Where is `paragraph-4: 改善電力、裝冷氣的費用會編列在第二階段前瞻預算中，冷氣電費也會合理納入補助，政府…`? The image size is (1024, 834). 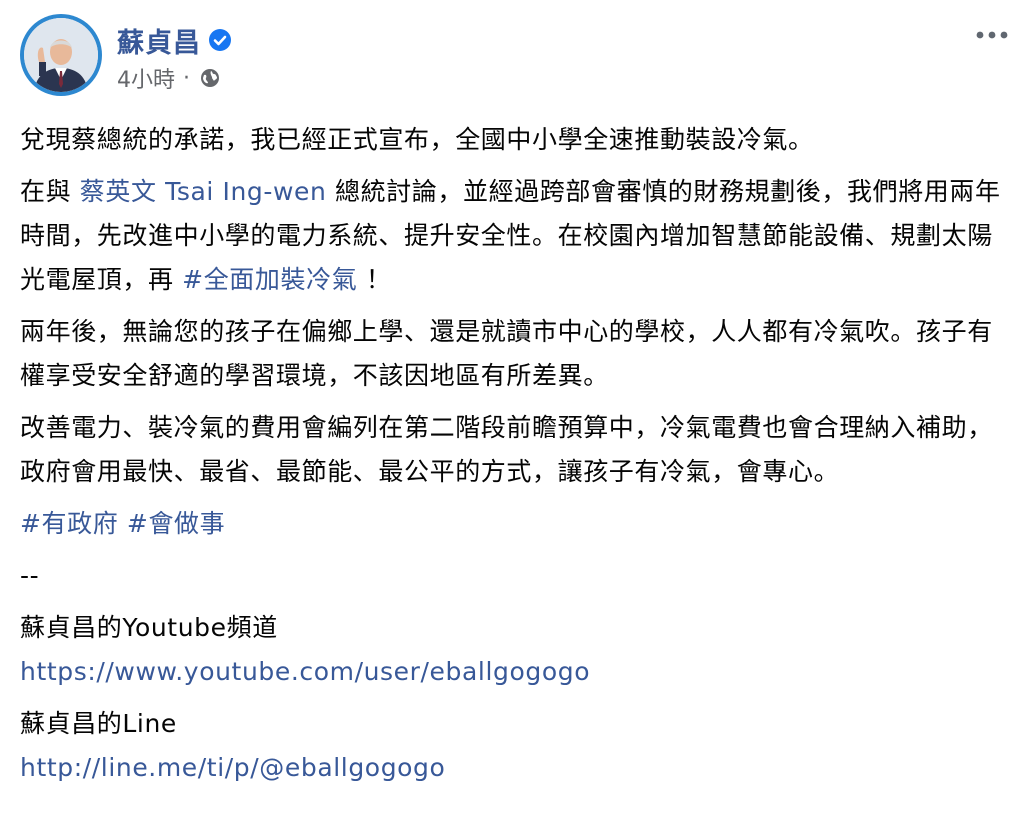
paragraph-4: 改善電力、裝冷氣的費用會編列在第二階段前瞻預算中，冷氣電費也會合理納入補助，政府… is located at coordinates (506, 449).